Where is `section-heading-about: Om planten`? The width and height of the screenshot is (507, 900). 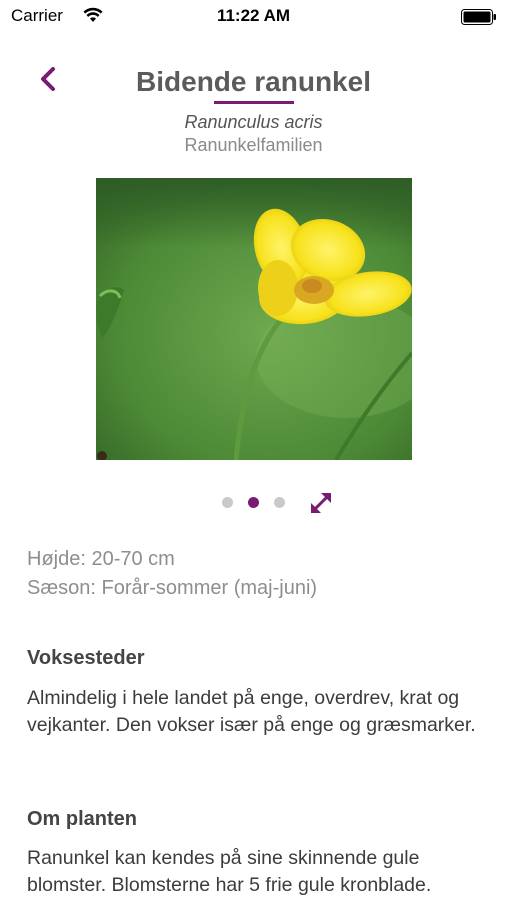
section-heading-about: Om planten is located at coordinates (82, 819).